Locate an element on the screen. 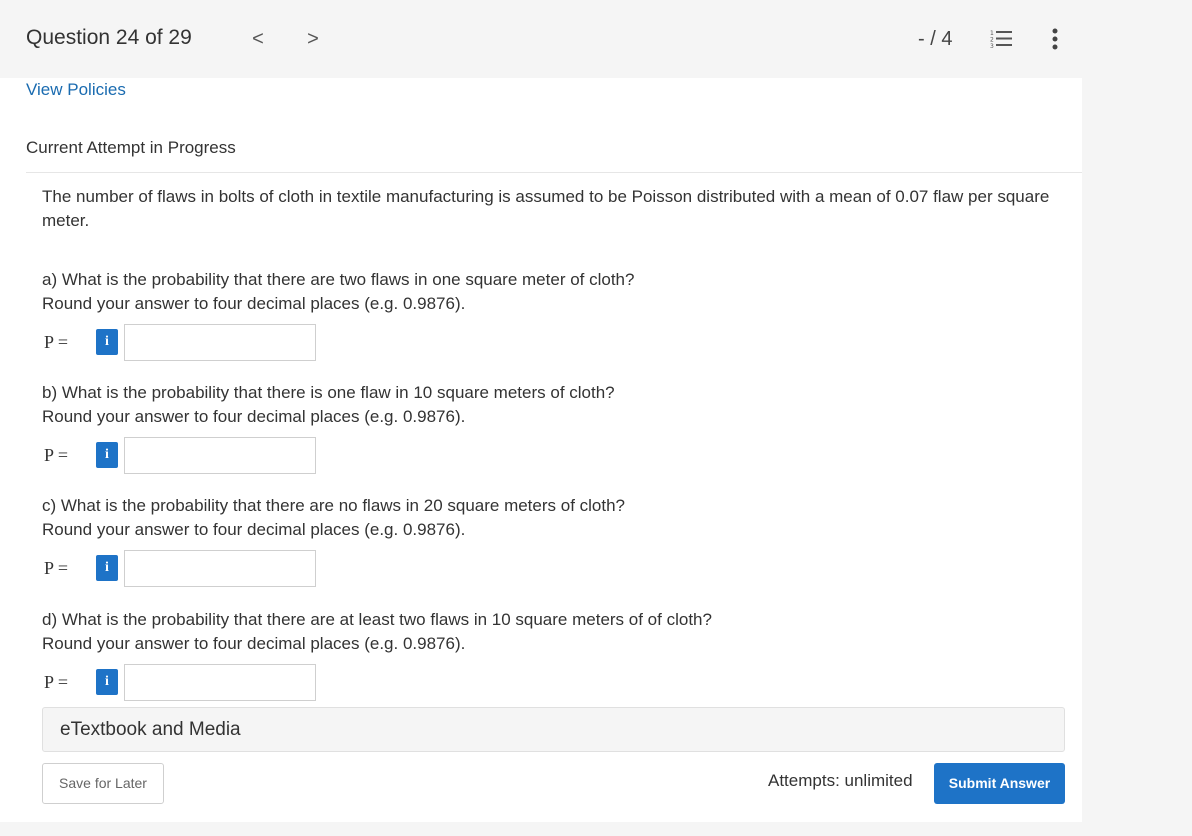  question-header: Question 24 of 29 < > - / 4 1 2 3 is located at coordinates (596, 39).